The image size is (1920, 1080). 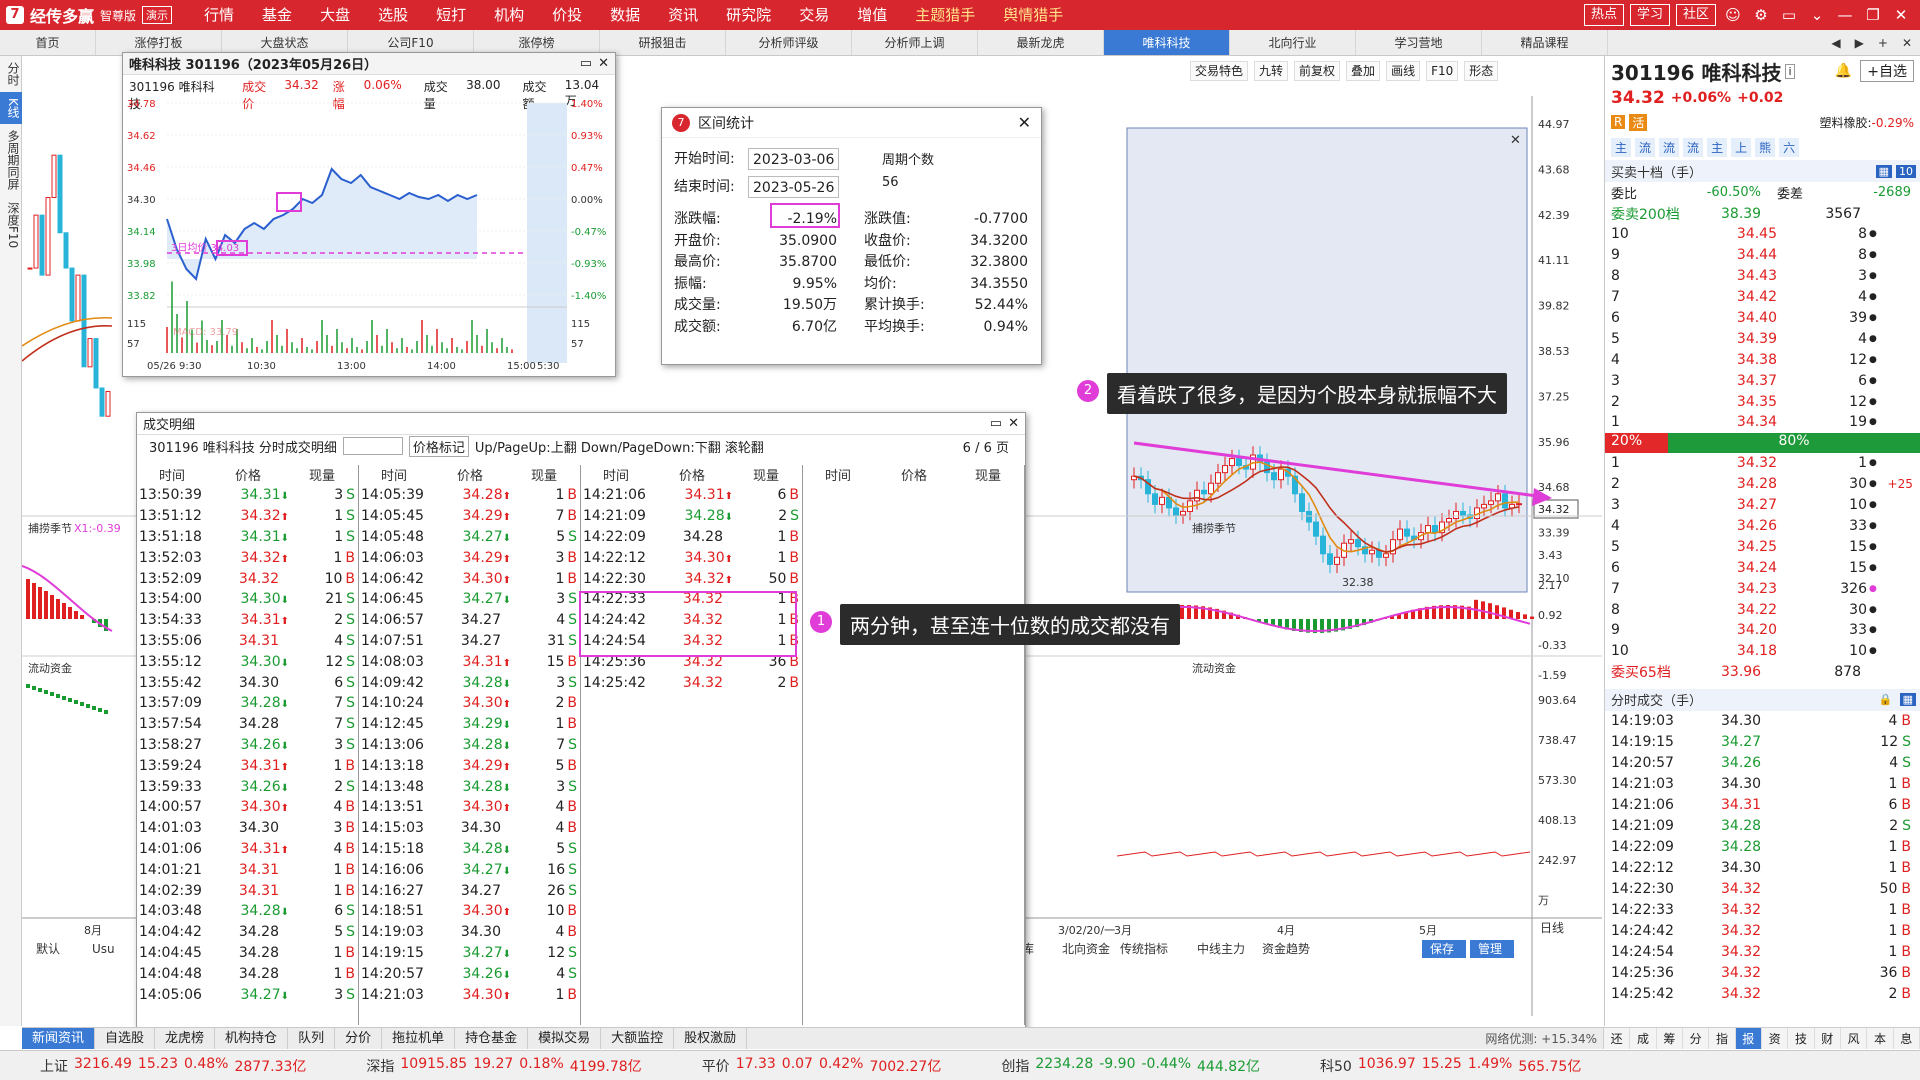 What do you see at coordinates (1717, 147) in the screenshot?
I see `chip-4: 主` at bounding box center [1717, 147].